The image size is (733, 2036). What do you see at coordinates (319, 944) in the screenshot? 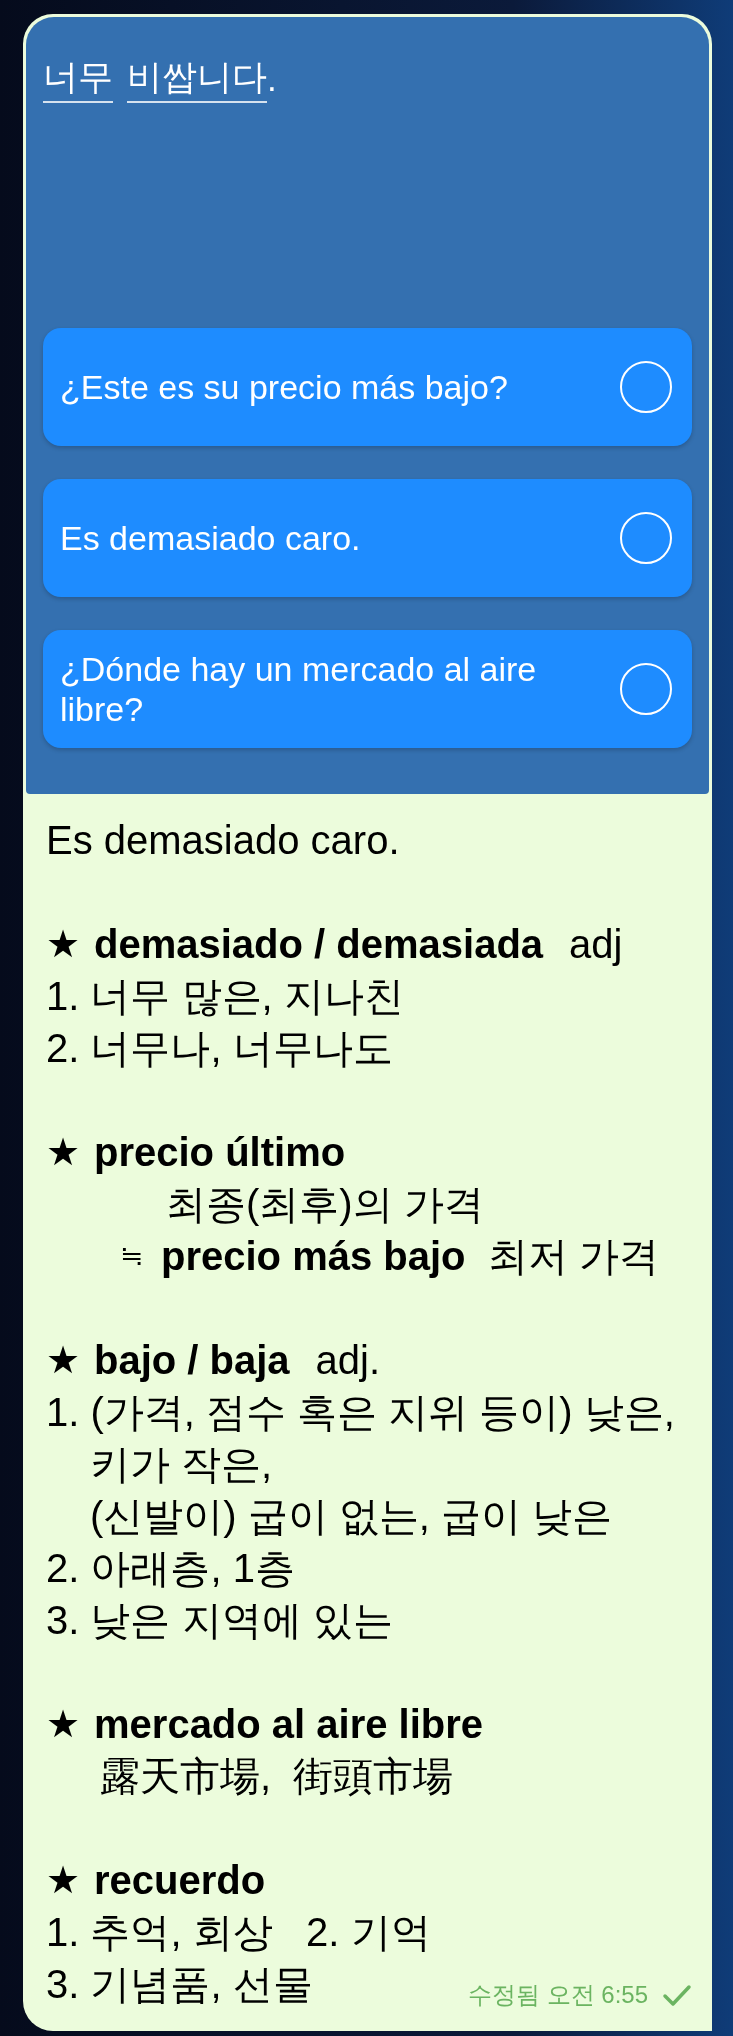
I see `term-text: demasiado / demasiada` at bounding box center [319, 944].